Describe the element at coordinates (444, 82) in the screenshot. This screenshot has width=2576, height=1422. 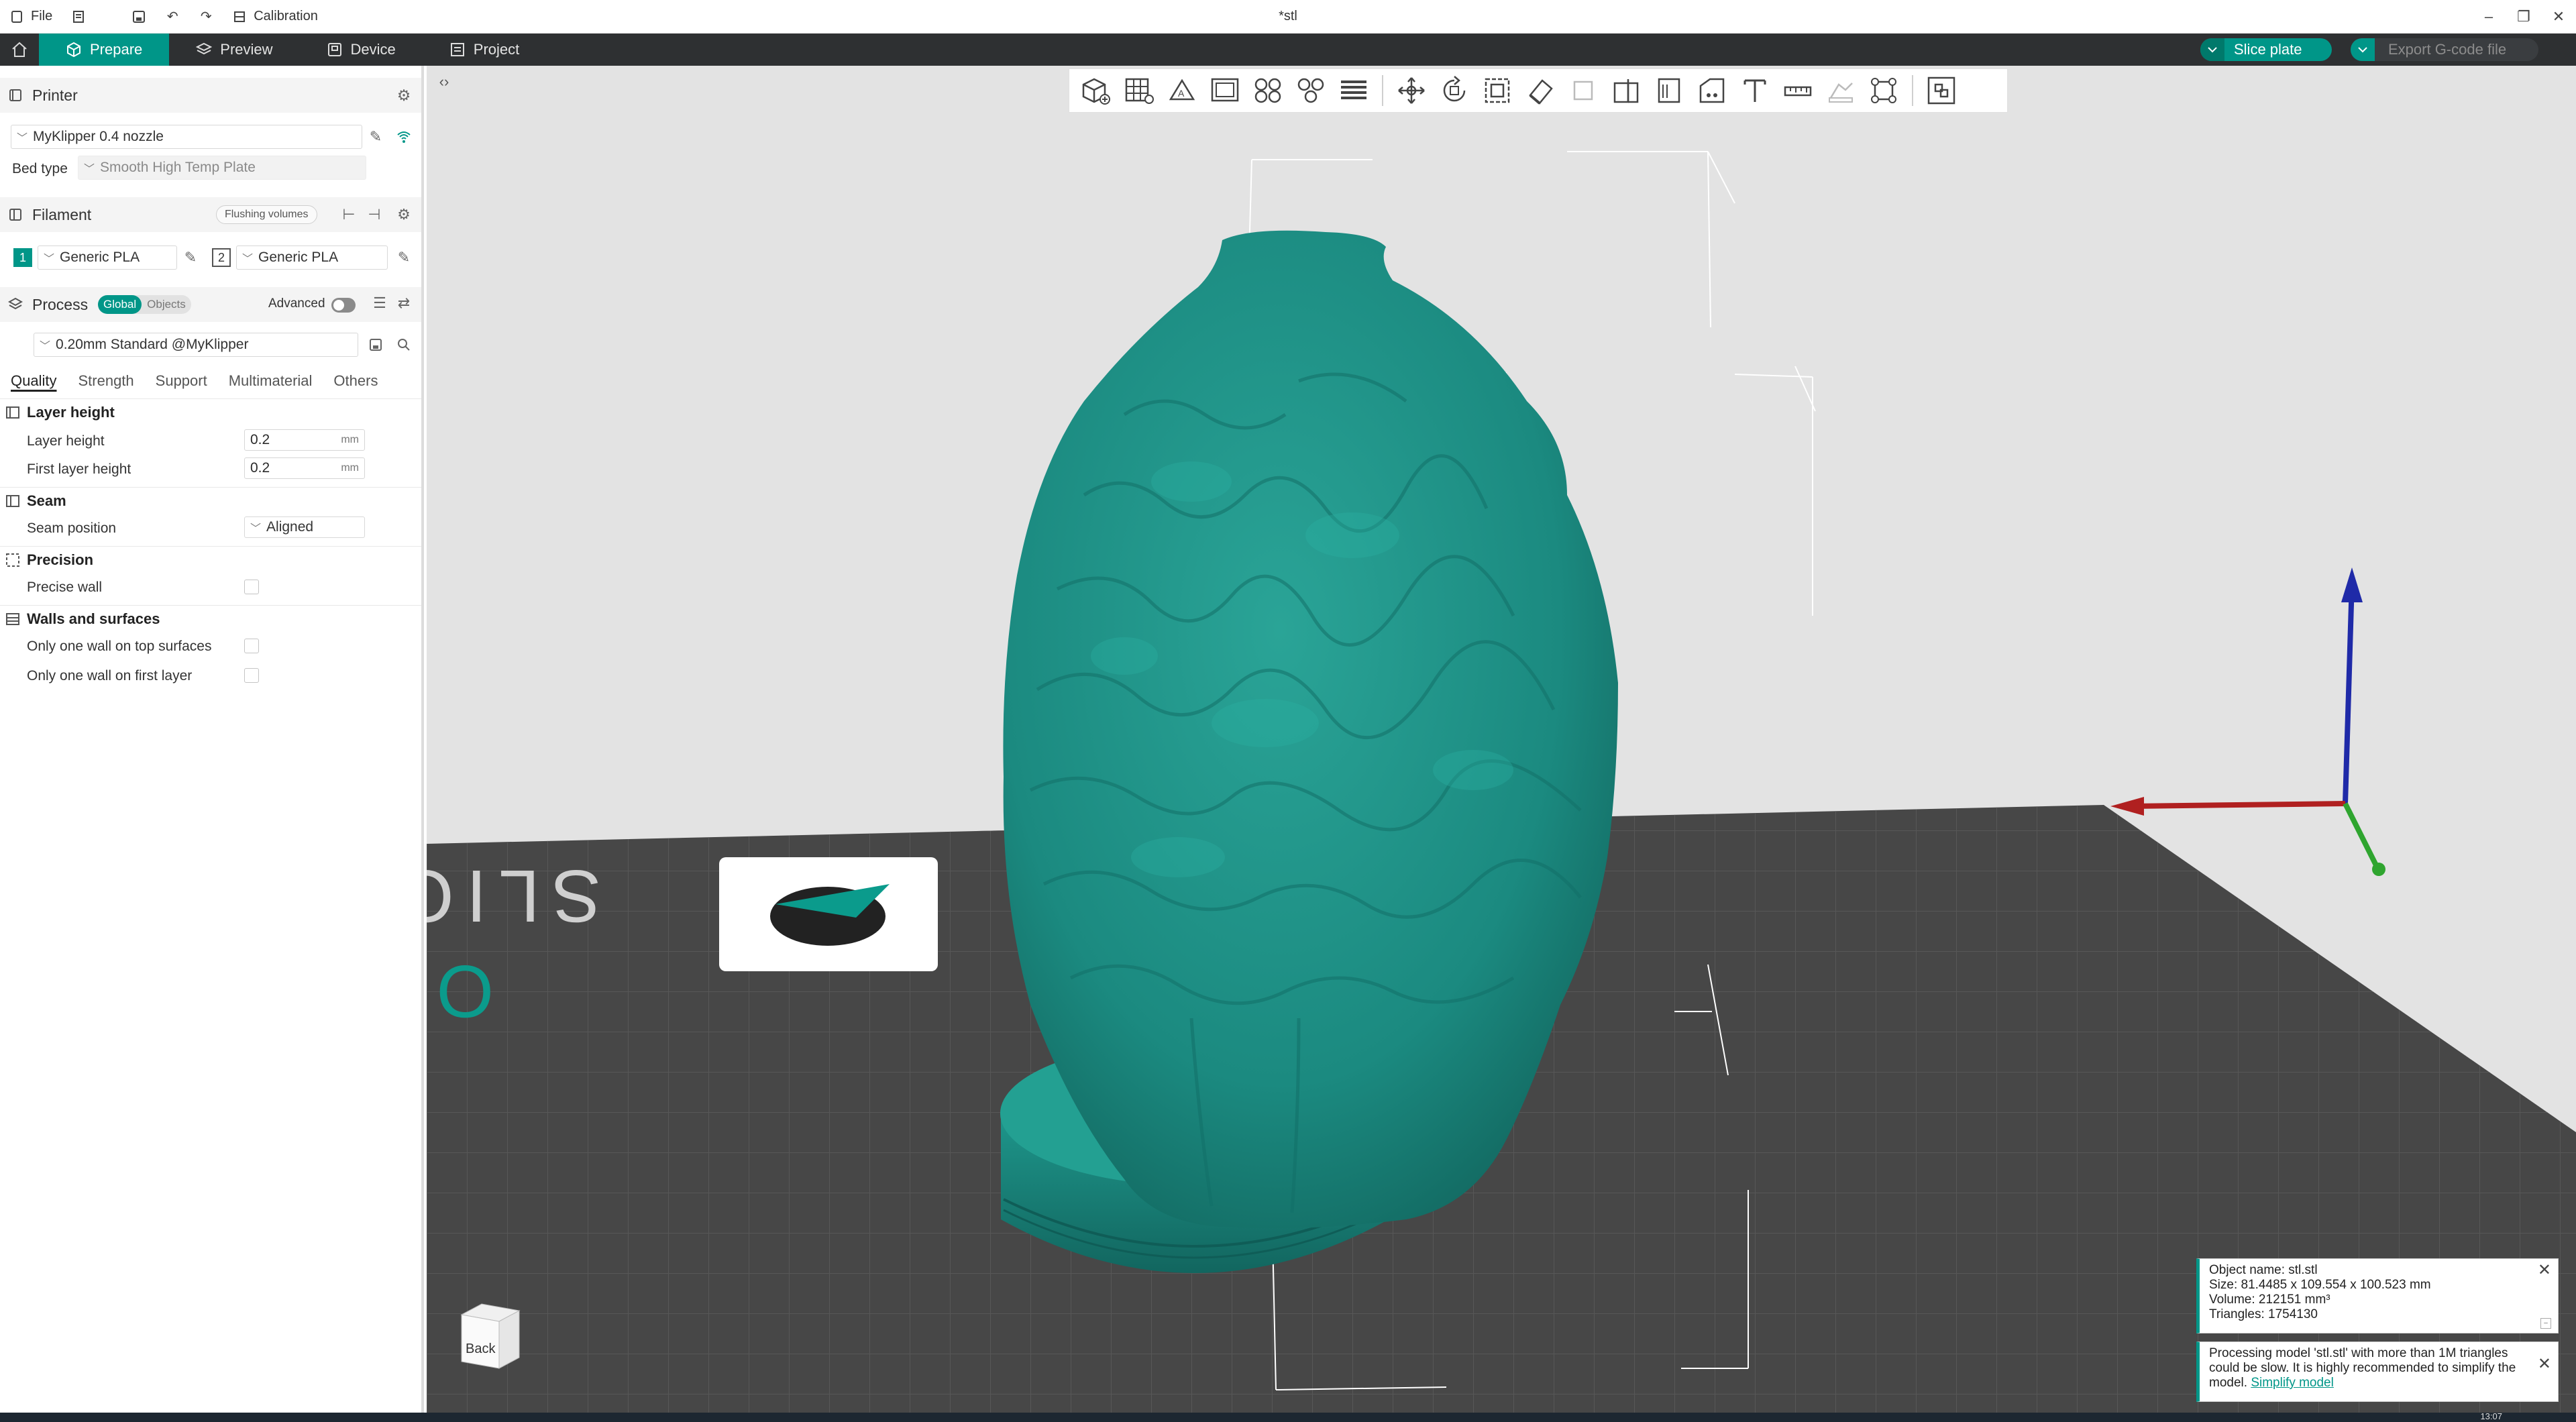
I see `collapse-sidebar-button: ‹›` at that location.